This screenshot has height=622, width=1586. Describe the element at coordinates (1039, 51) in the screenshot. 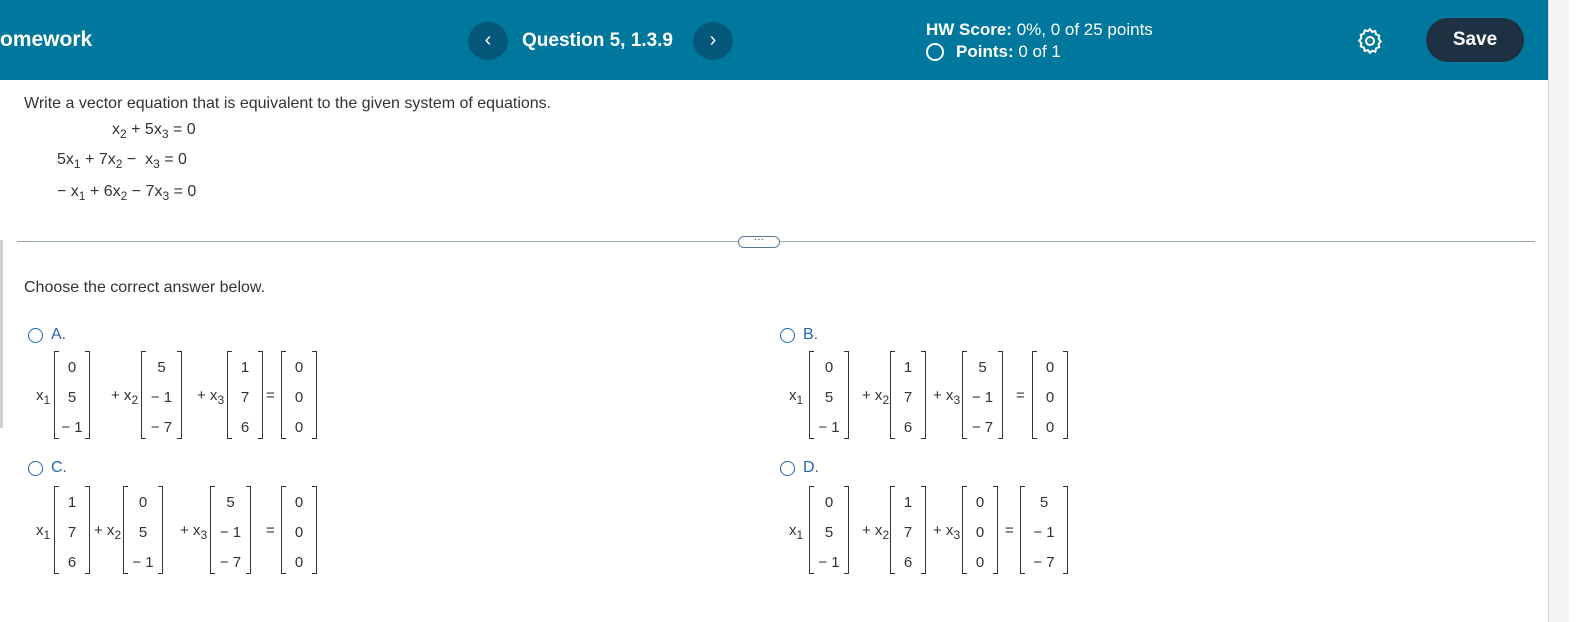

I see `points-value: 0 of 1` at that location.